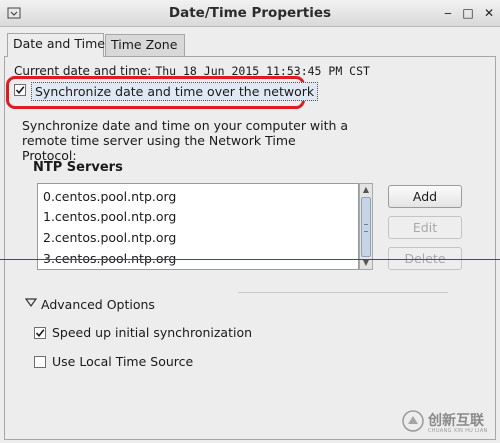 The image size is (500, 443). I want to click on tab-time-zone: Time Zone, so click(145, 45).